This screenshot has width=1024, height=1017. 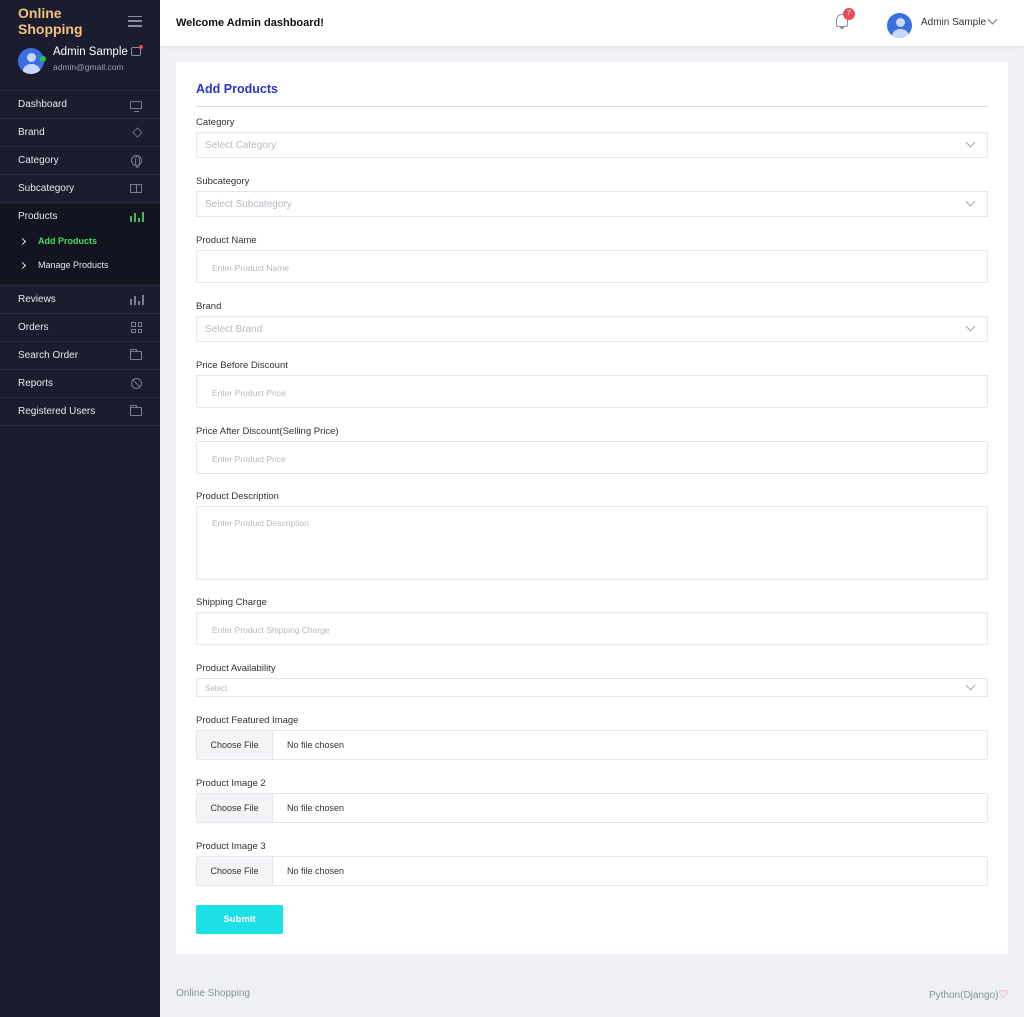 What do you see at coordinates (80, 328) in the screenshot?
I see `sidebar-item-orders: Orders` at bounding box center [80, 328].